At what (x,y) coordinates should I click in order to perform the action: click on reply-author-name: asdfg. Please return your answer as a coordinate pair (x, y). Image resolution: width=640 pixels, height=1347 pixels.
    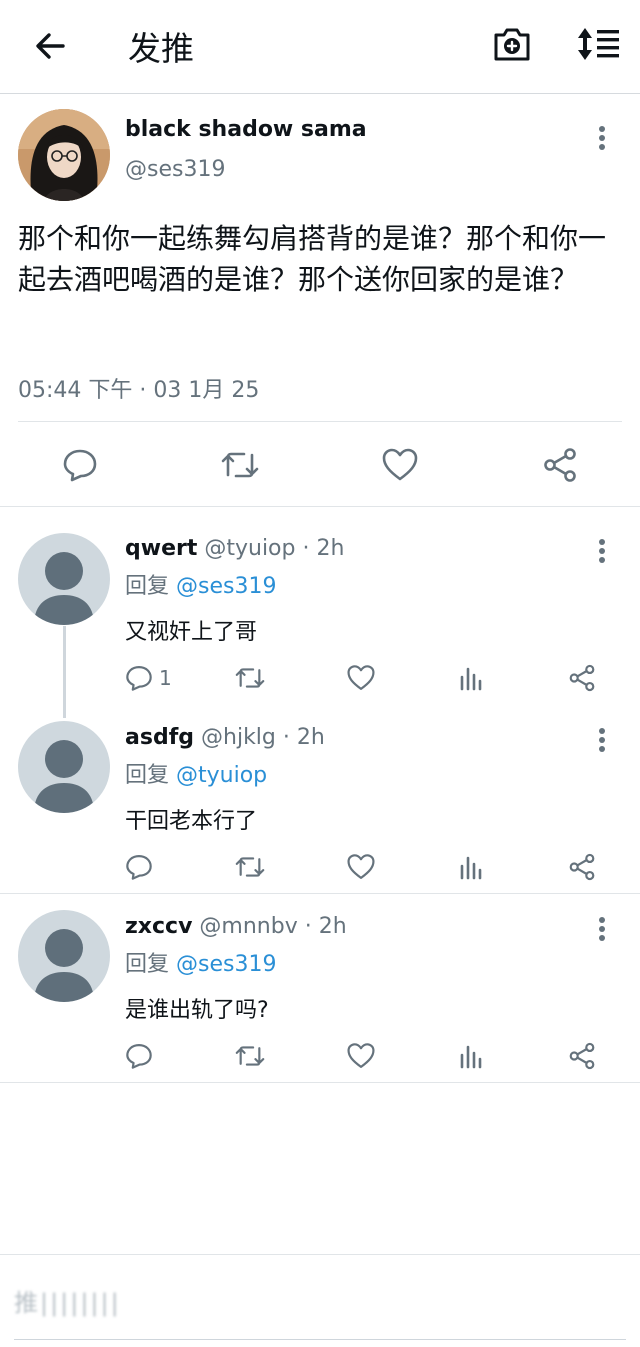
    Looking at the image, I should click on (159, 737).